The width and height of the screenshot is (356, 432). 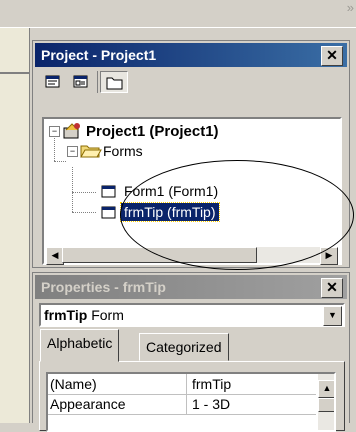 I want to click on toggle-folders-button, so click(x=114, y=82).